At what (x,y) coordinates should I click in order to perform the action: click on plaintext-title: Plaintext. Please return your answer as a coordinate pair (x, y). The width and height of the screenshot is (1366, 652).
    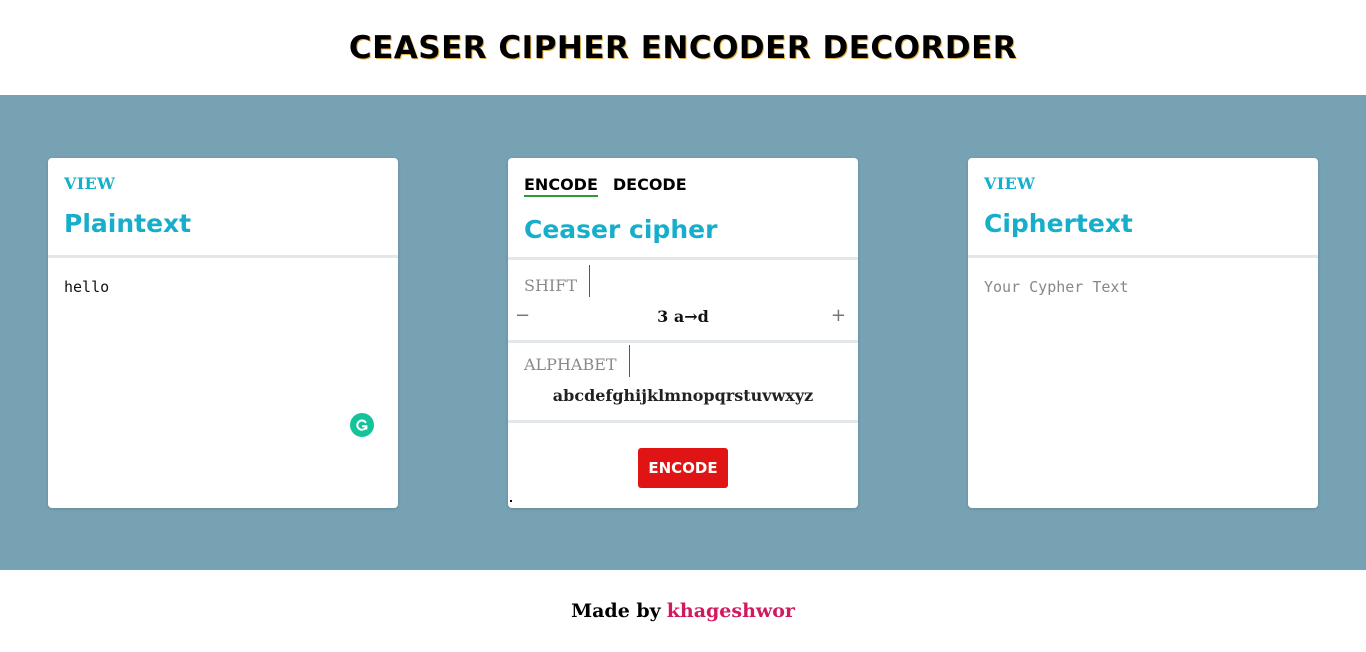
    Looking at the image, I should click on (128, 223).